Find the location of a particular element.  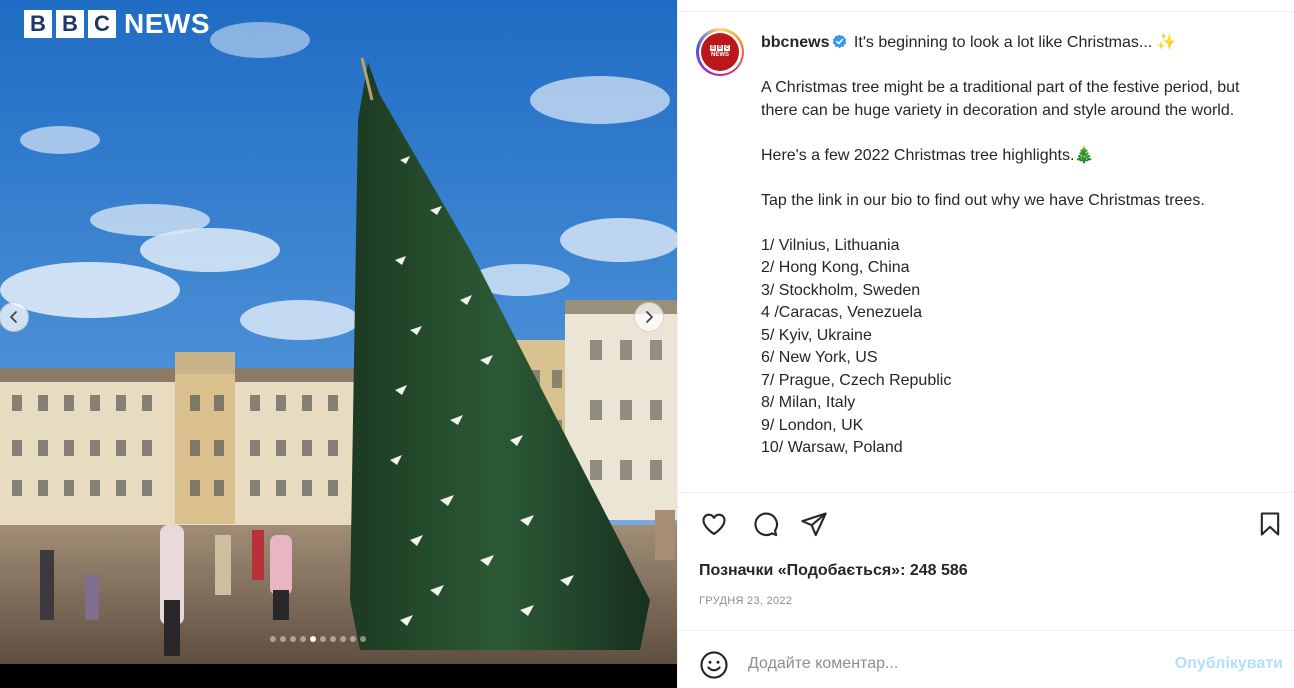

location-item: 6/ New York, US is located at coordinates (819, 357).